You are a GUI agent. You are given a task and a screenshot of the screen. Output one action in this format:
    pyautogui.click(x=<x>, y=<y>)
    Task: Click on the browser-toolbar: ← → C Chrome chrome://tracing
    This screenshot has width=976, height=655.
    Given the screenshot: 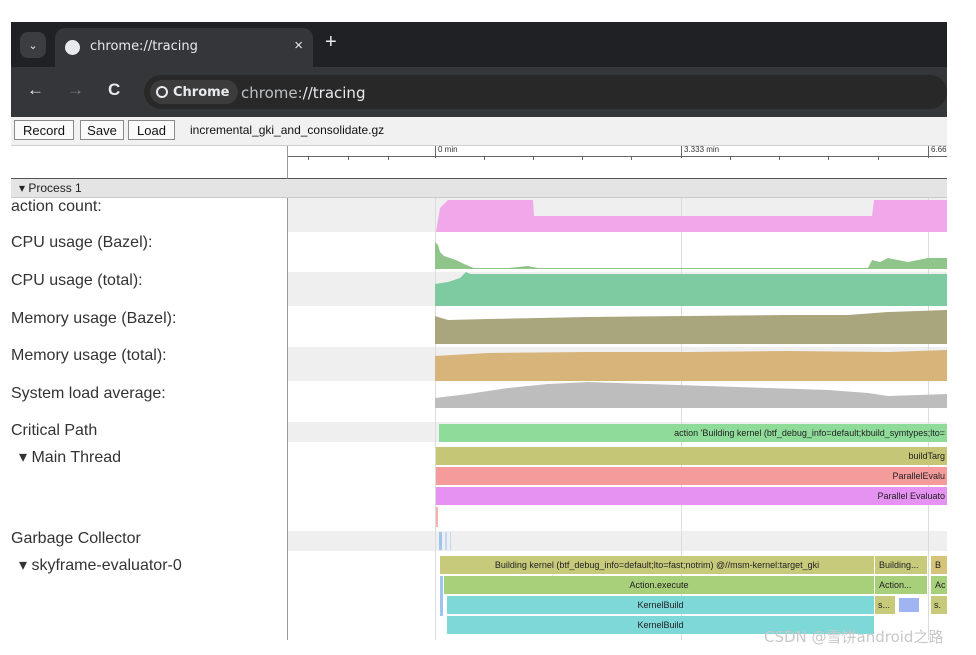 What is the action you would take?
    pyautogui.click(x=479, y=92)
    